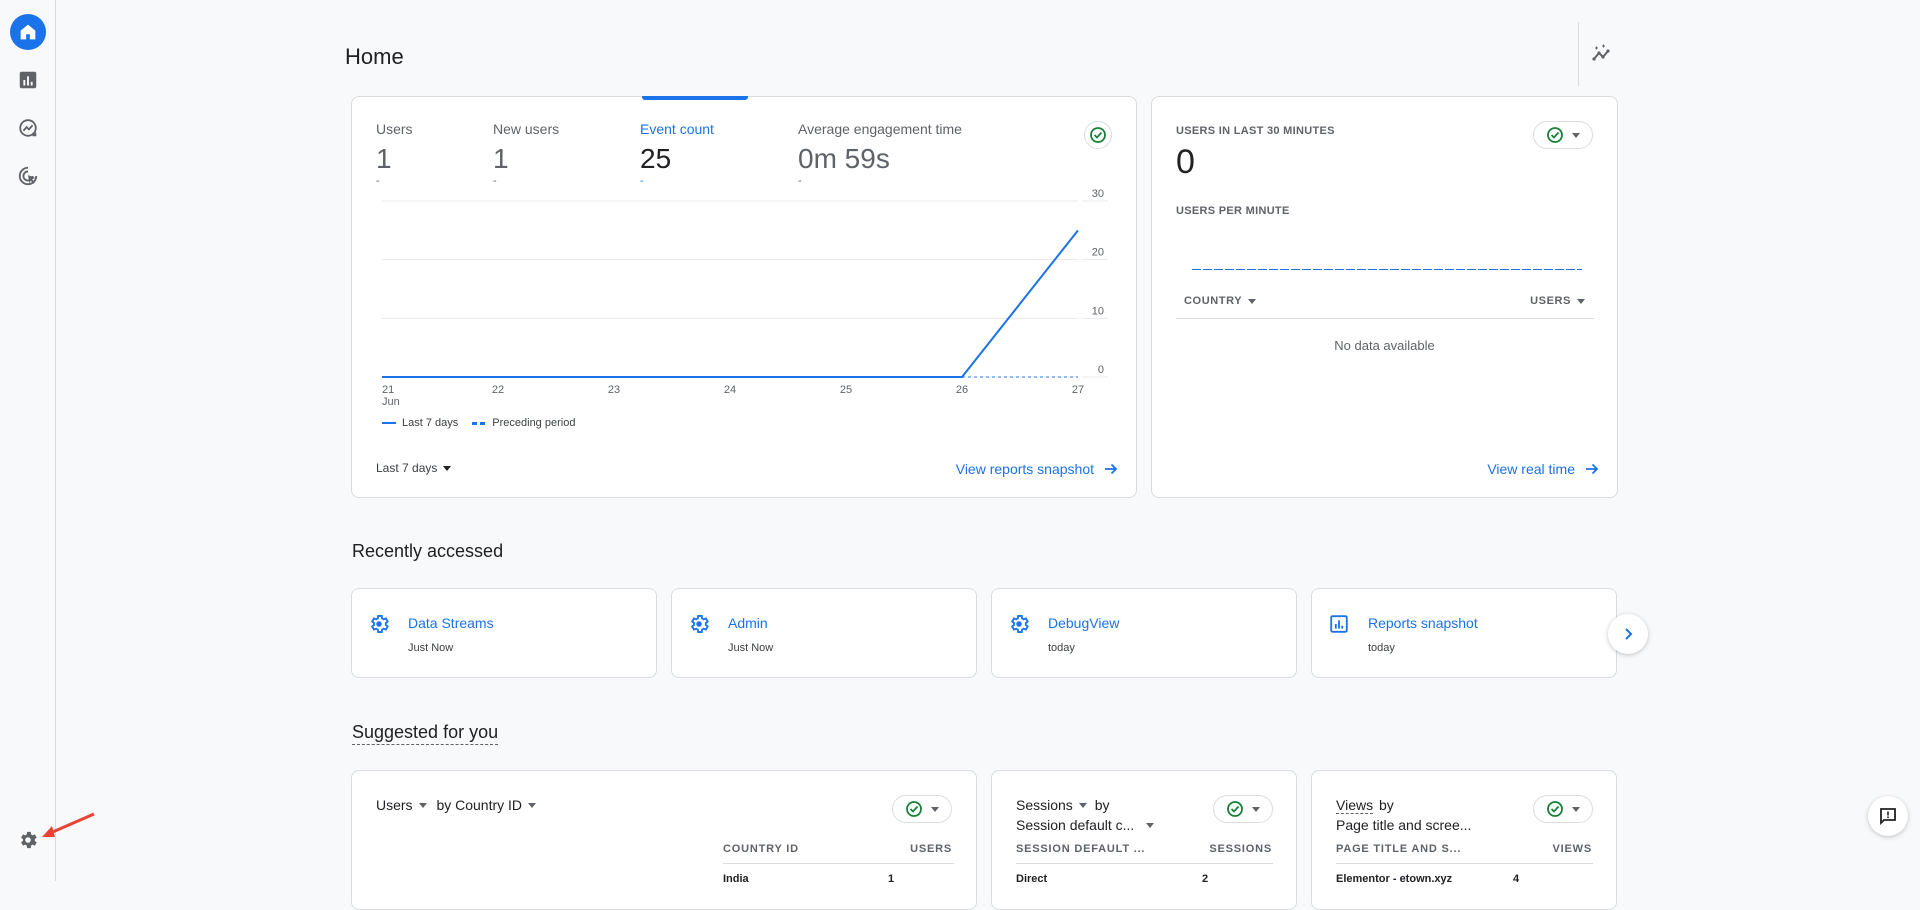 The height and width of the screenshot is (910, 1920). What do you see at coordinates (374, 56) in the screenshot?
I see `page-title: Home` at bounding box center [374, 56].